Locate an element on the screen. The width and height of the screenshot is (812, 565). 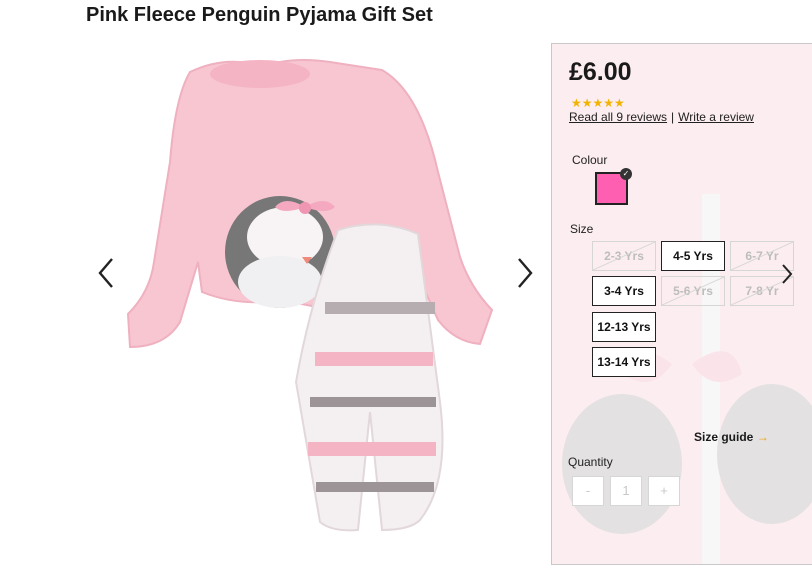
write-review-link: Write a review is located at coordinates (716, 117).